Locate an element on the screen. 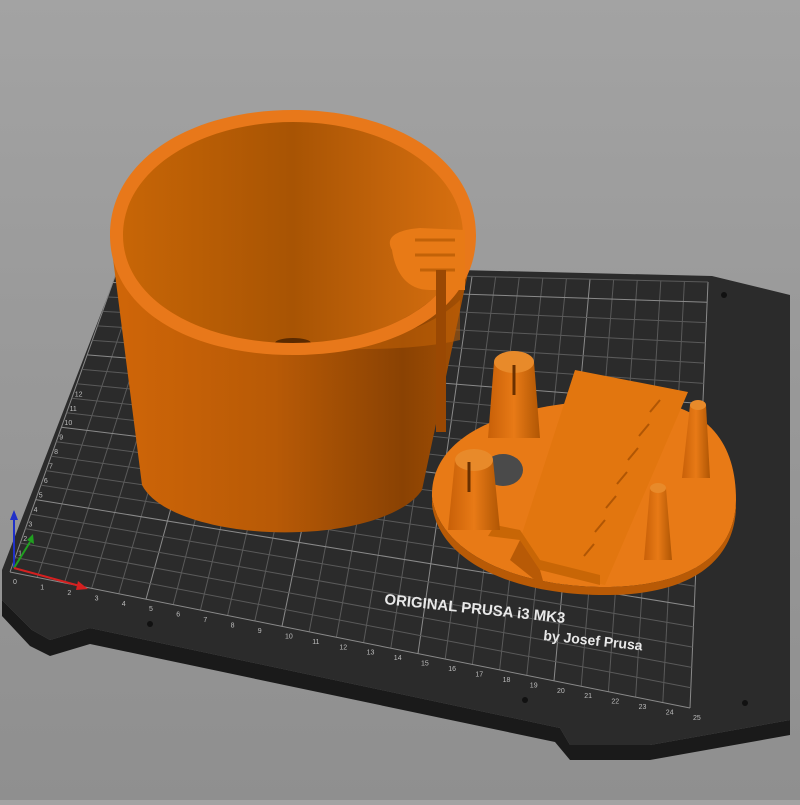 The height and width of the screenshot is (805, 800). x-tick-label: 0 is located at coordinates (15, 582).